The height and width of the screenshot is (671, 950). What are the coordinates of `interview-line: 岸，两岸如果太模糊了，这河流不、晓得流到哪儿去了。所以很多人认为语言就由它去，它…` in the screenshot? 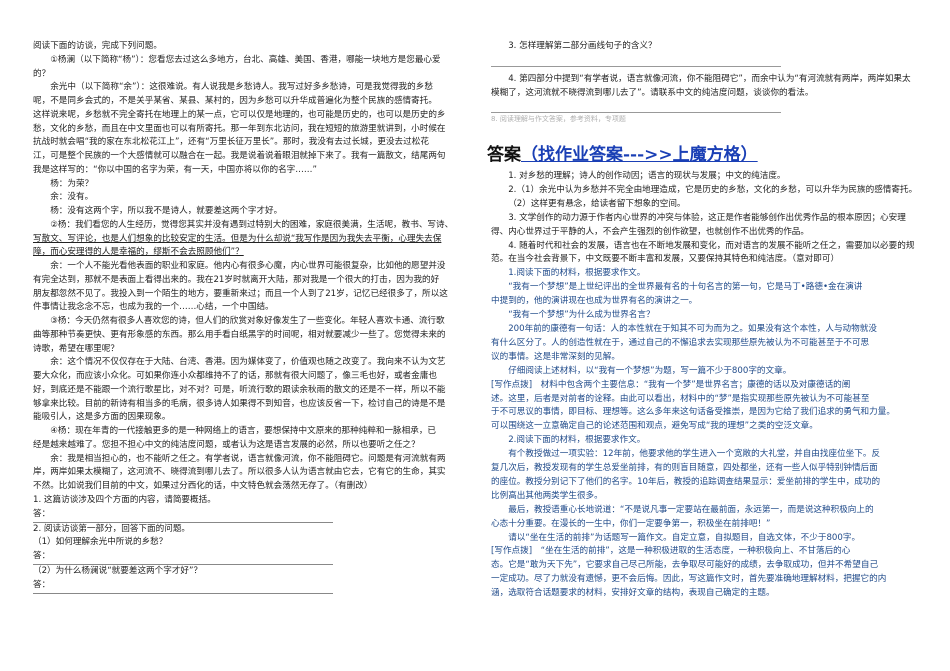 It's located at (239, 472).